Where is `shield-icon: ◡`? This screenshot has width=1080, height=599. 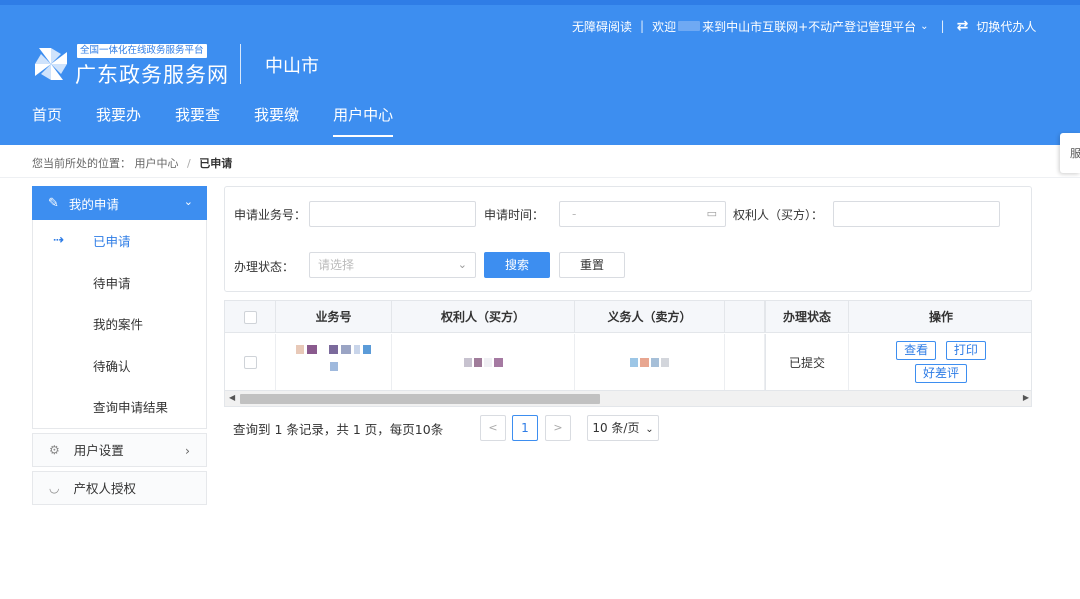
shield-icon: ◡ is located at coordinates (54, 488).